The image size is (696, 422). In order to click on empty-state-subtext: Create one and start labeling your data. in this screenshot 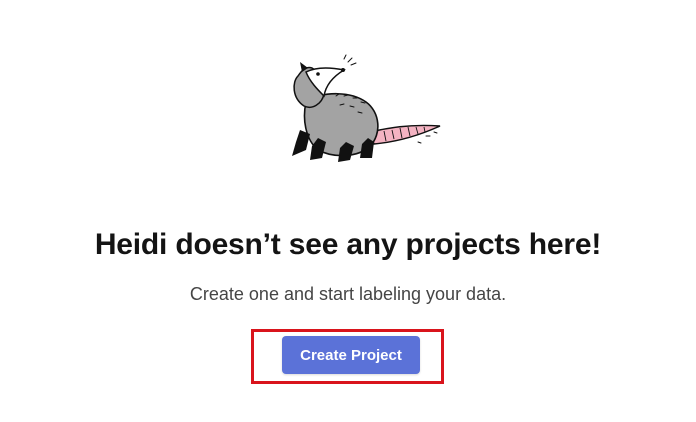, I will do `click(348, 294)`.